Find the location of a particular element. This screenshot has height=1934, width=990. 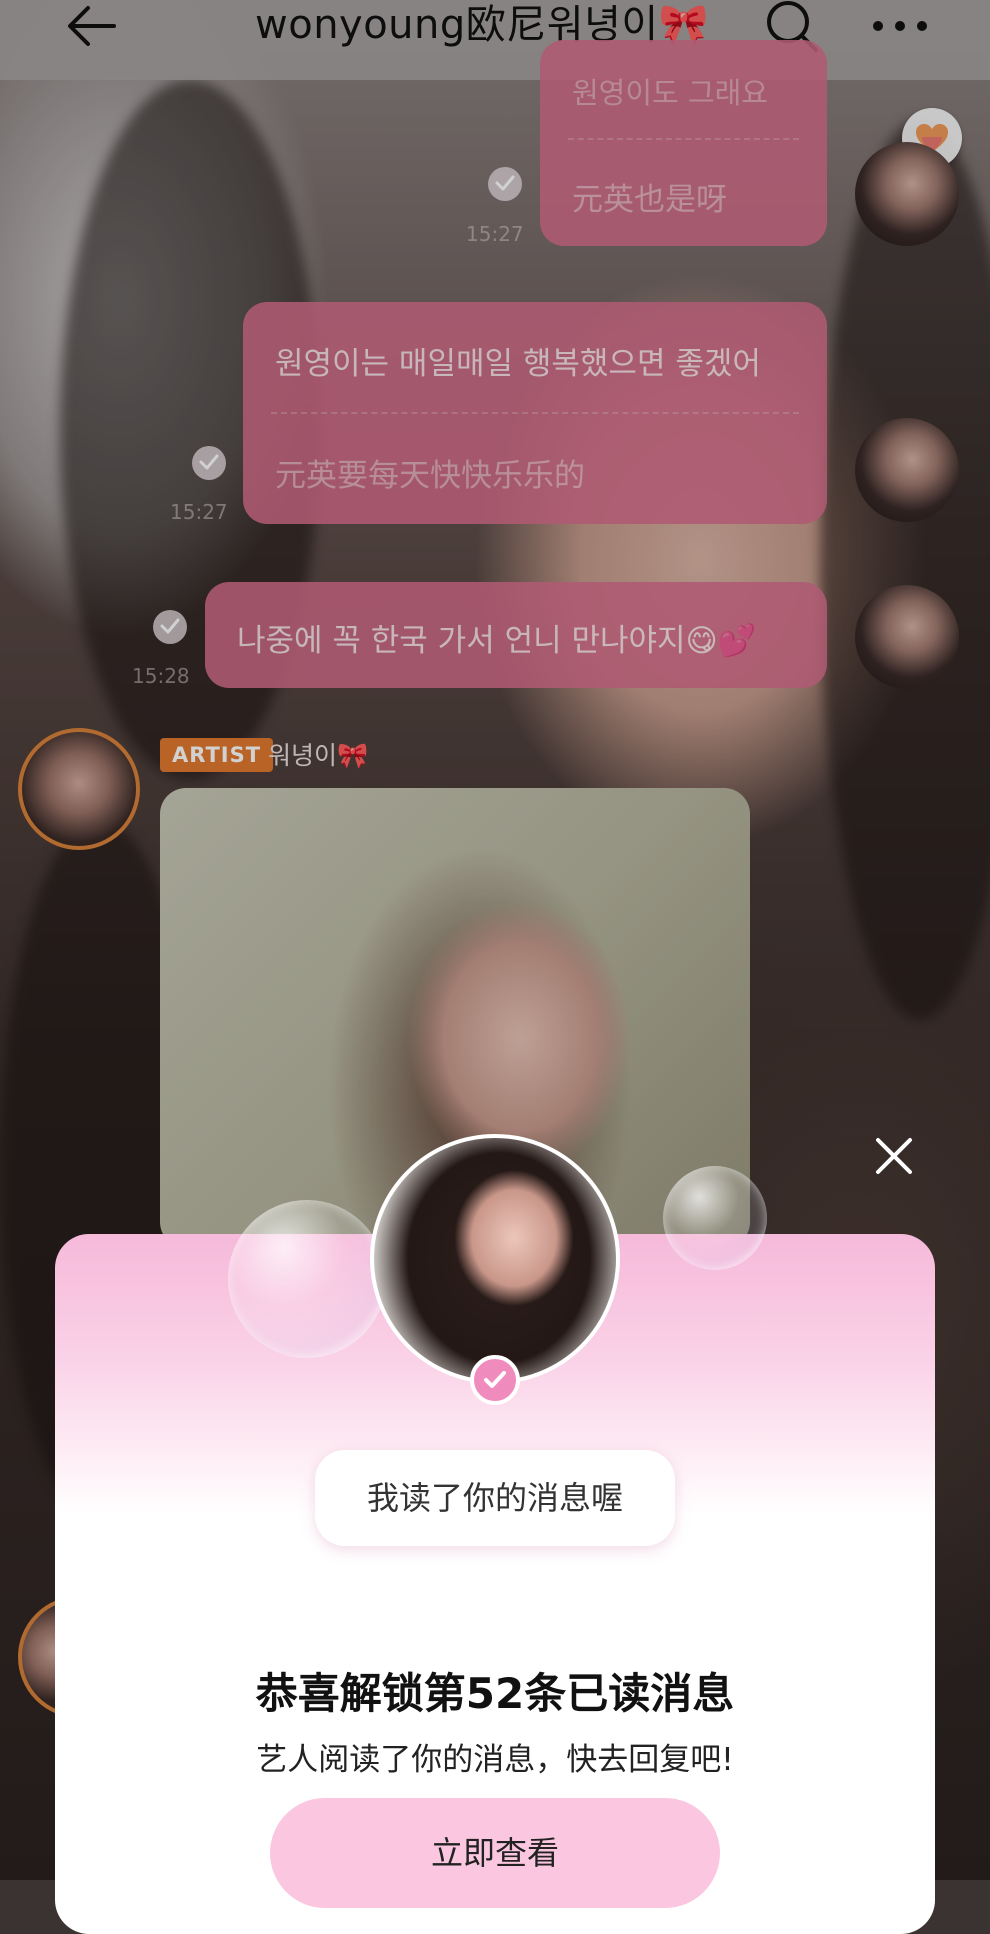

close-button is located at coordinates (894, 1156).